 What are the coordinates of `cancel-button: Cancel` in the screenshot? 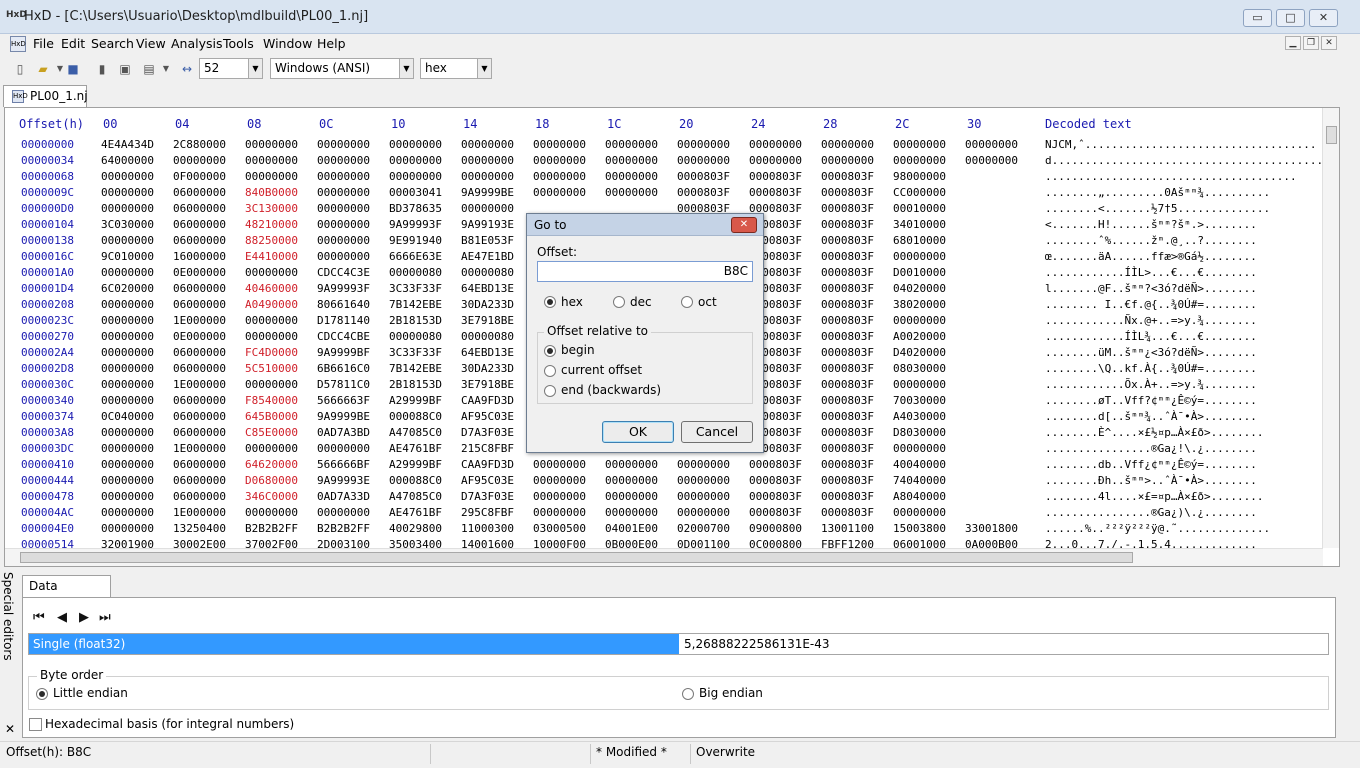 It's located at (717, 432).